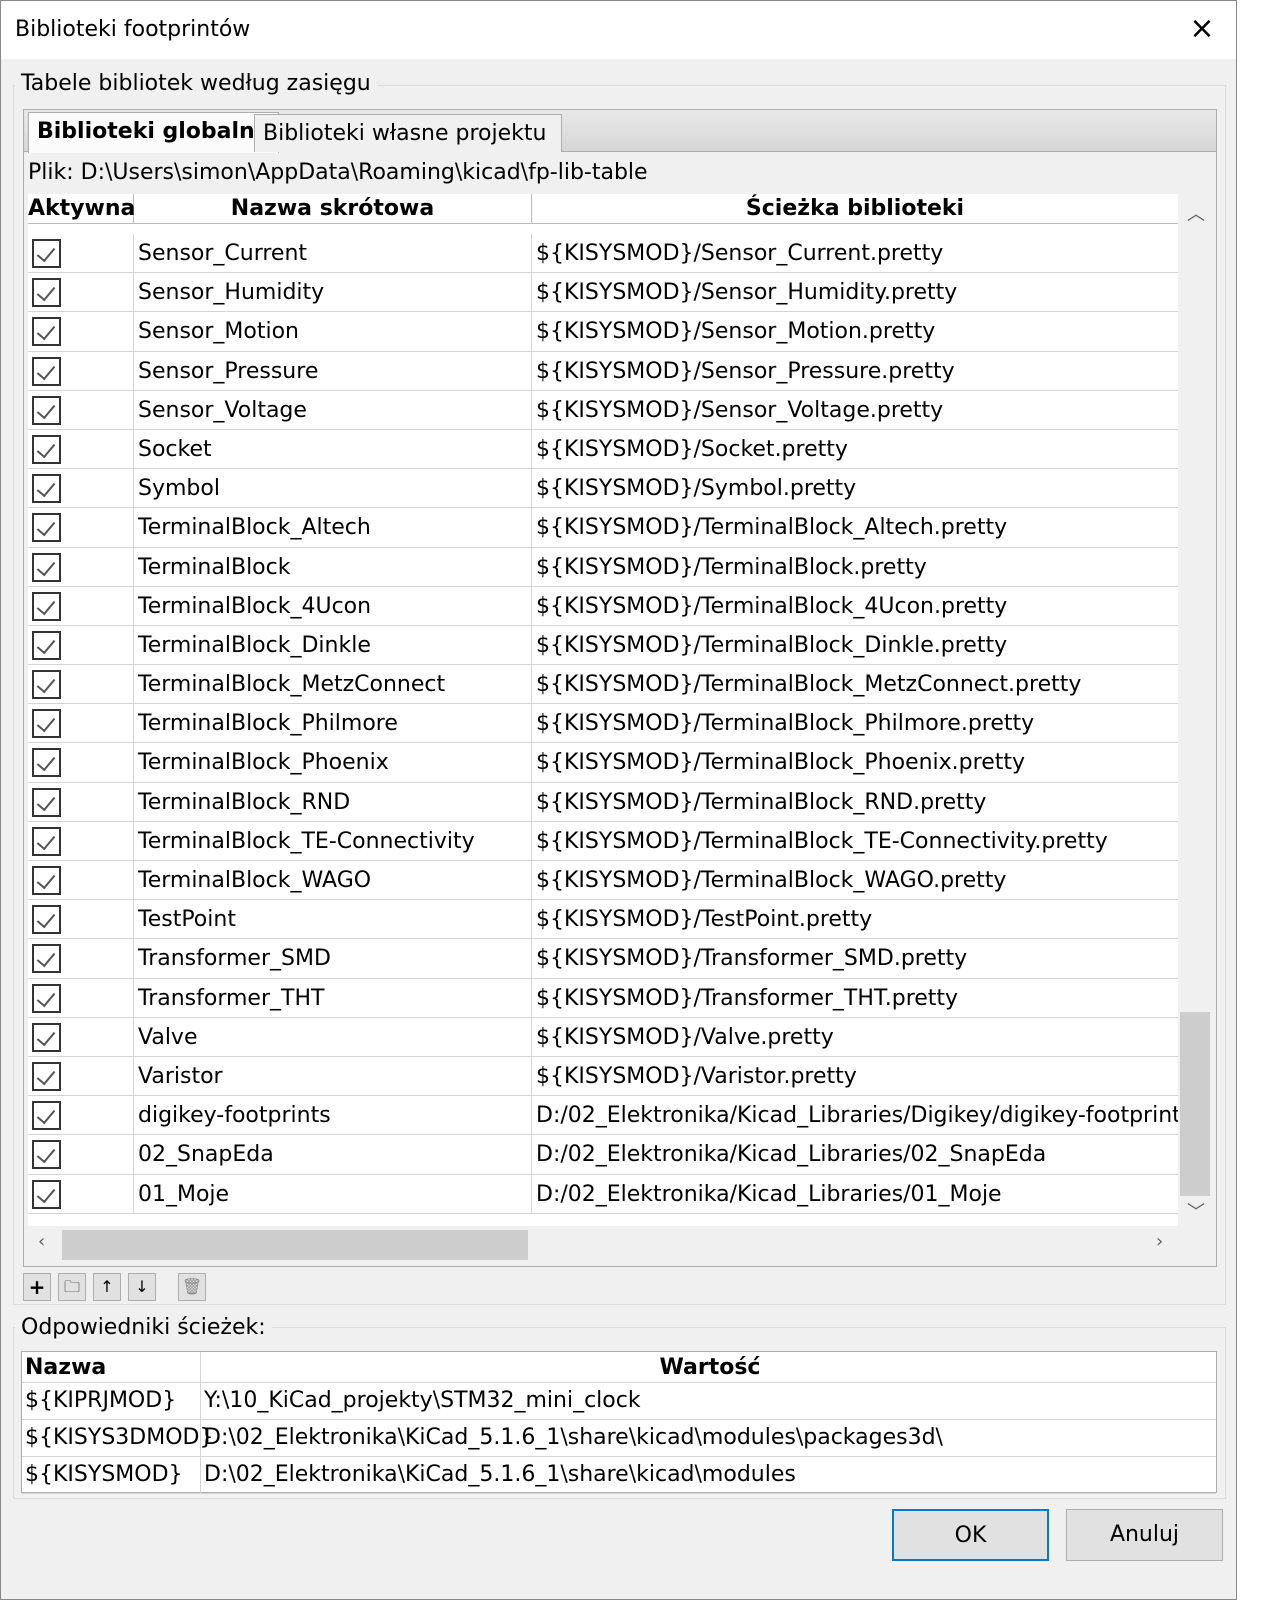  I want to click on cancel-button: Anuluj, so click(1144, 1535).